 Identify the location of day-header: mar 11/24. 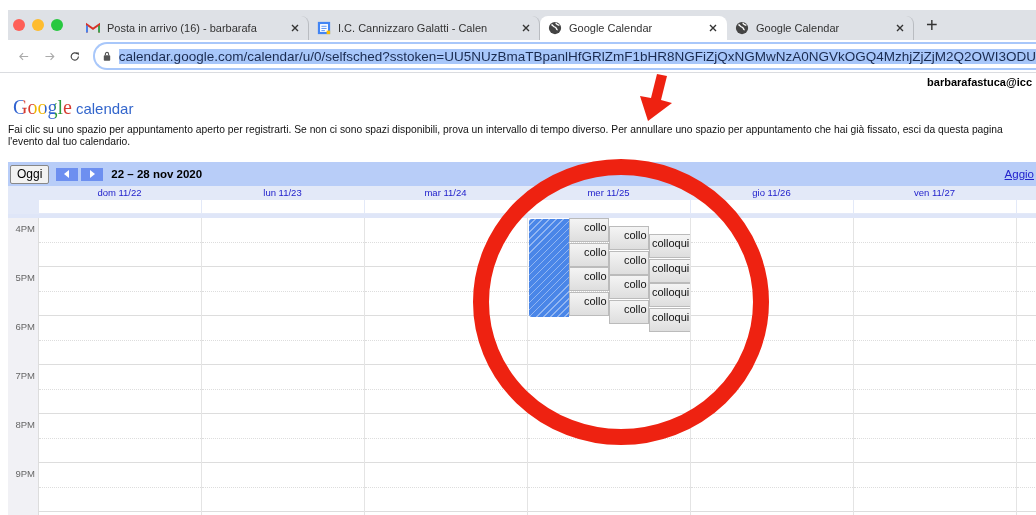
(445, 192).